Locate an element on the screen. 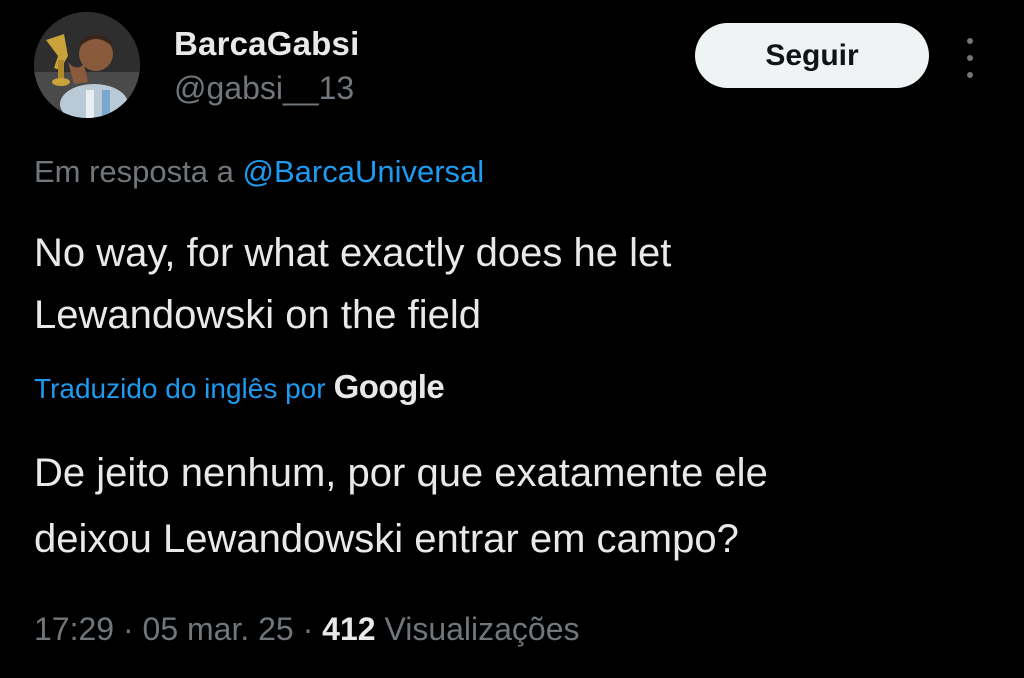 This screenshot has width=1024, height=678. more-vertical-icon is located at coordinates (970, 58).